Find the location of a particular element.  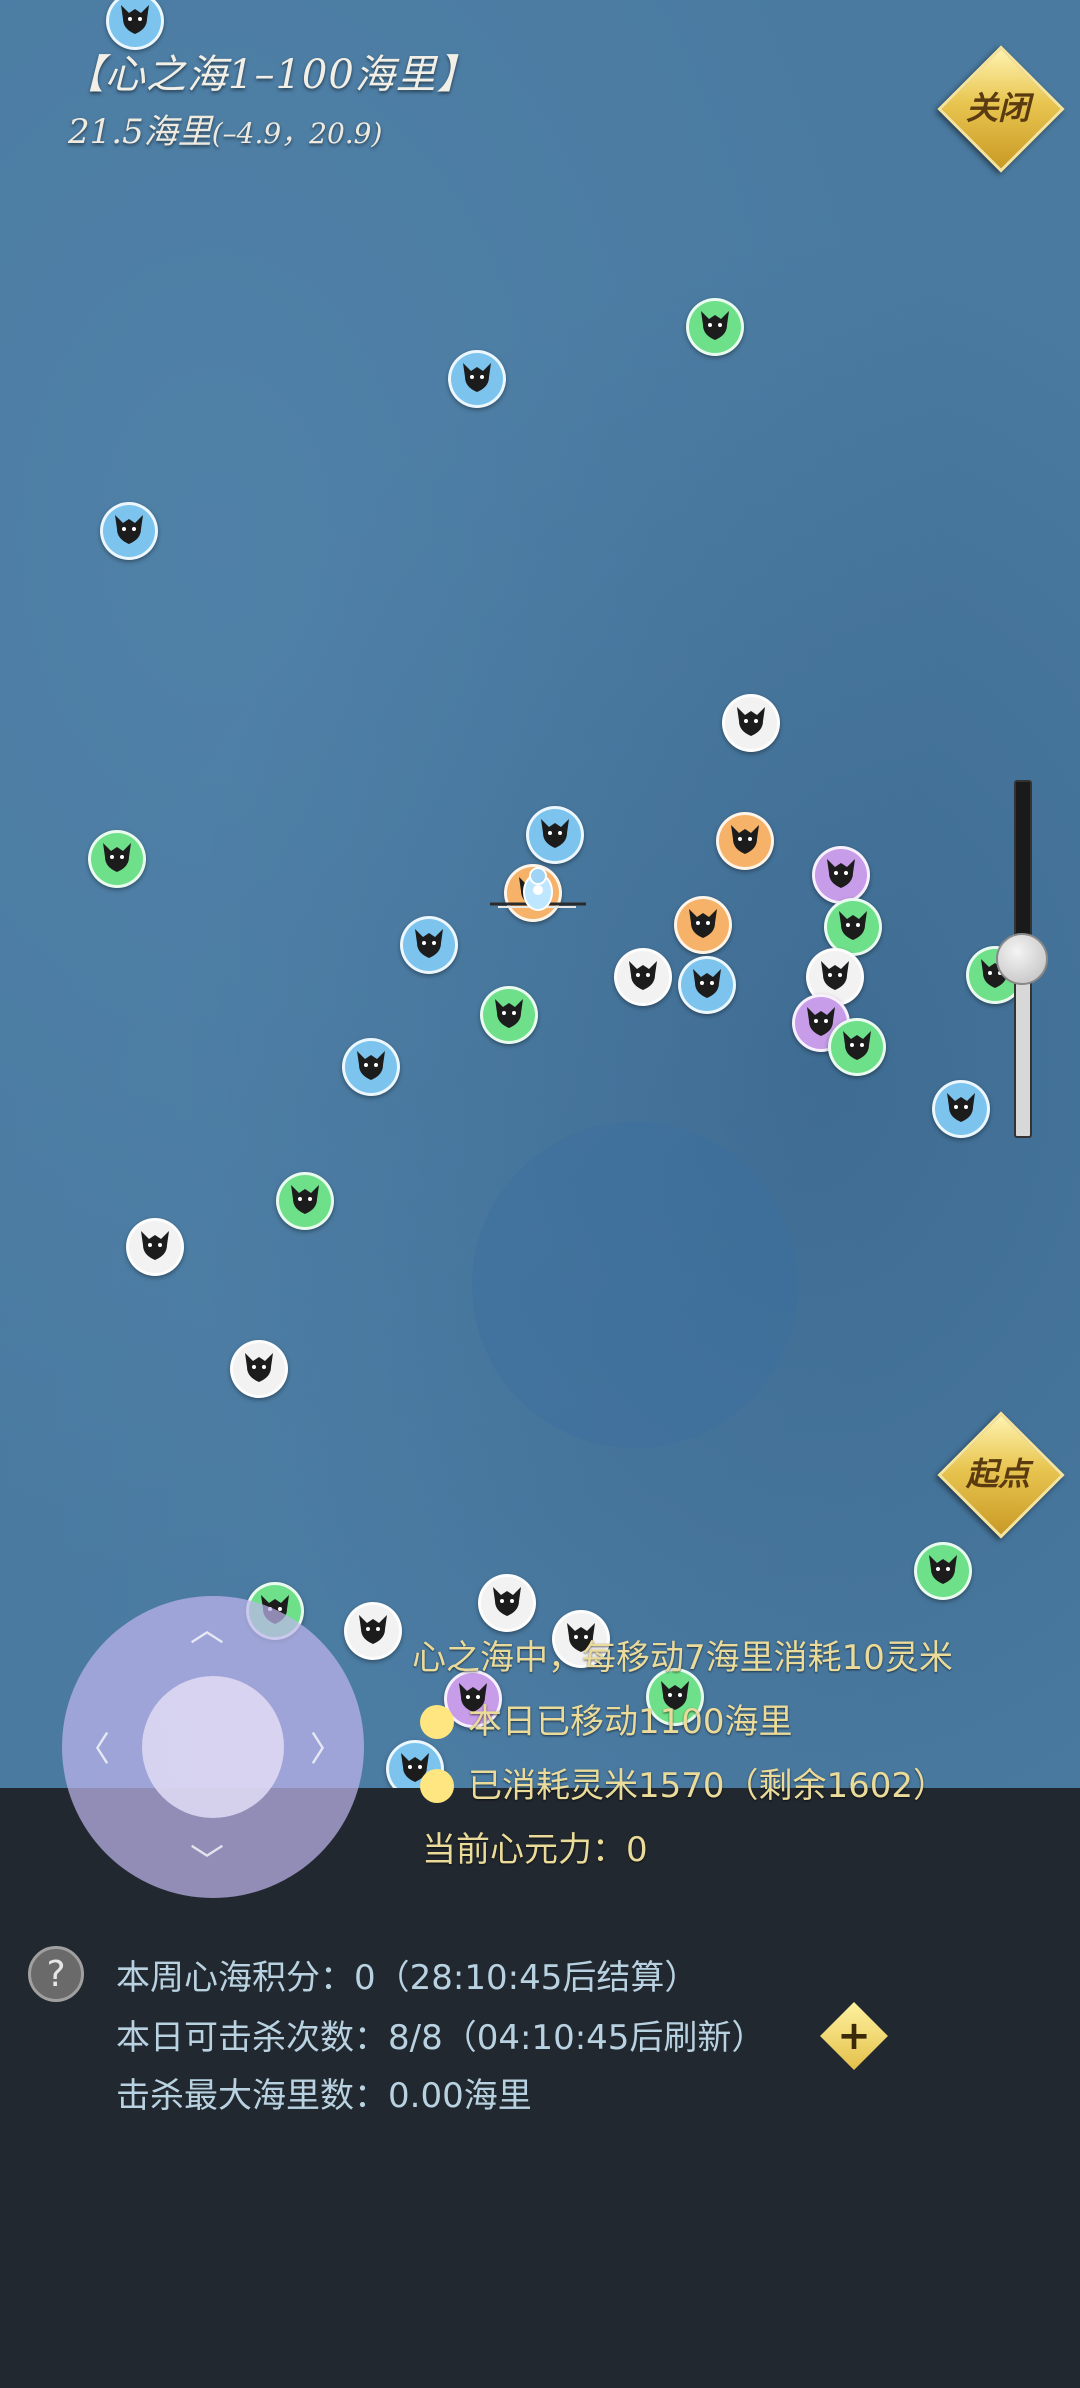

arrow-right-icon: 〉 is located at coordinates (327, 1750).